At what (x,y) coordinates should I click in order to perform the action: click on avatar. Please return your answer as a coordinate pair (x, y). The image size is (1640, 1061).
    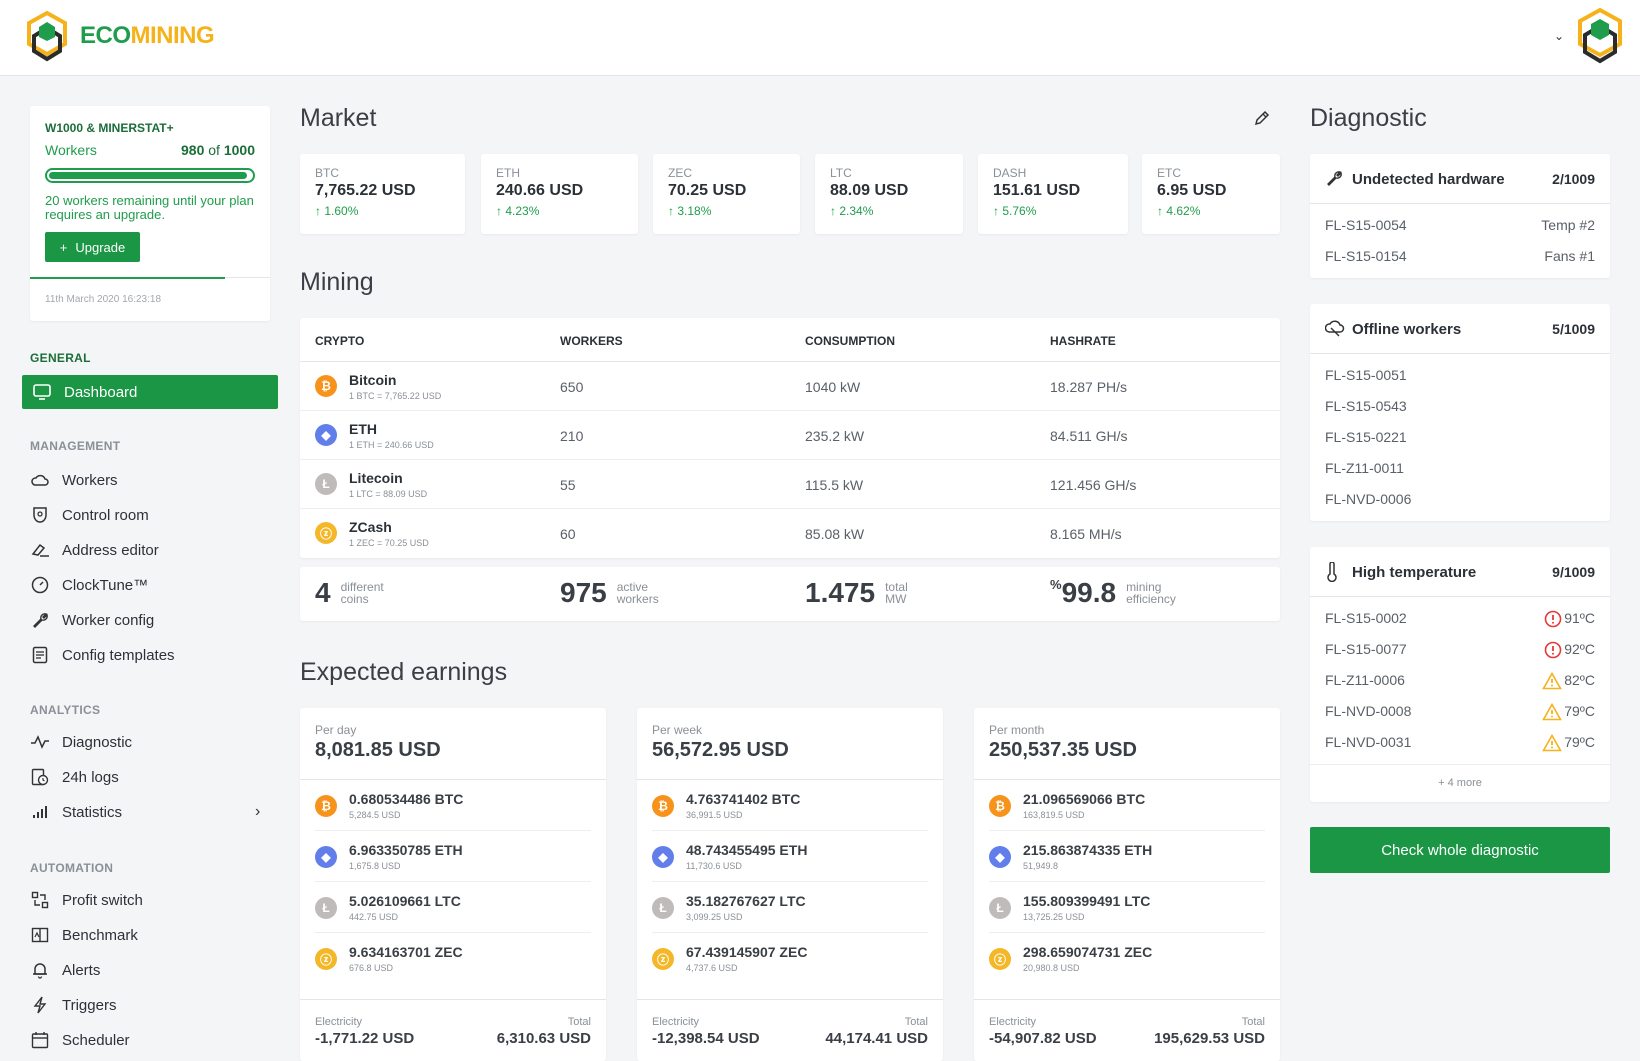
    Looking at the image, I should click on (1600, 36).